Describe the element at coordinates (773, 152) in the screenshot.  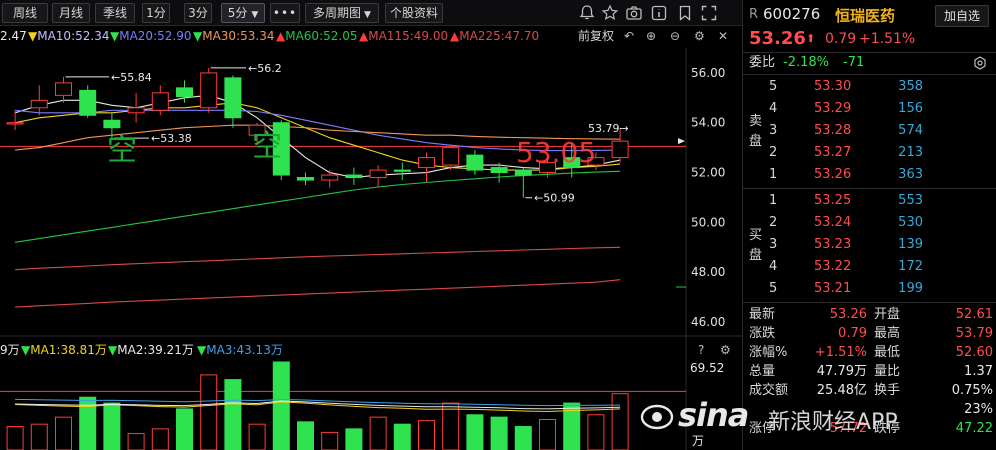
I see `sell-level-index: 2` at that location.